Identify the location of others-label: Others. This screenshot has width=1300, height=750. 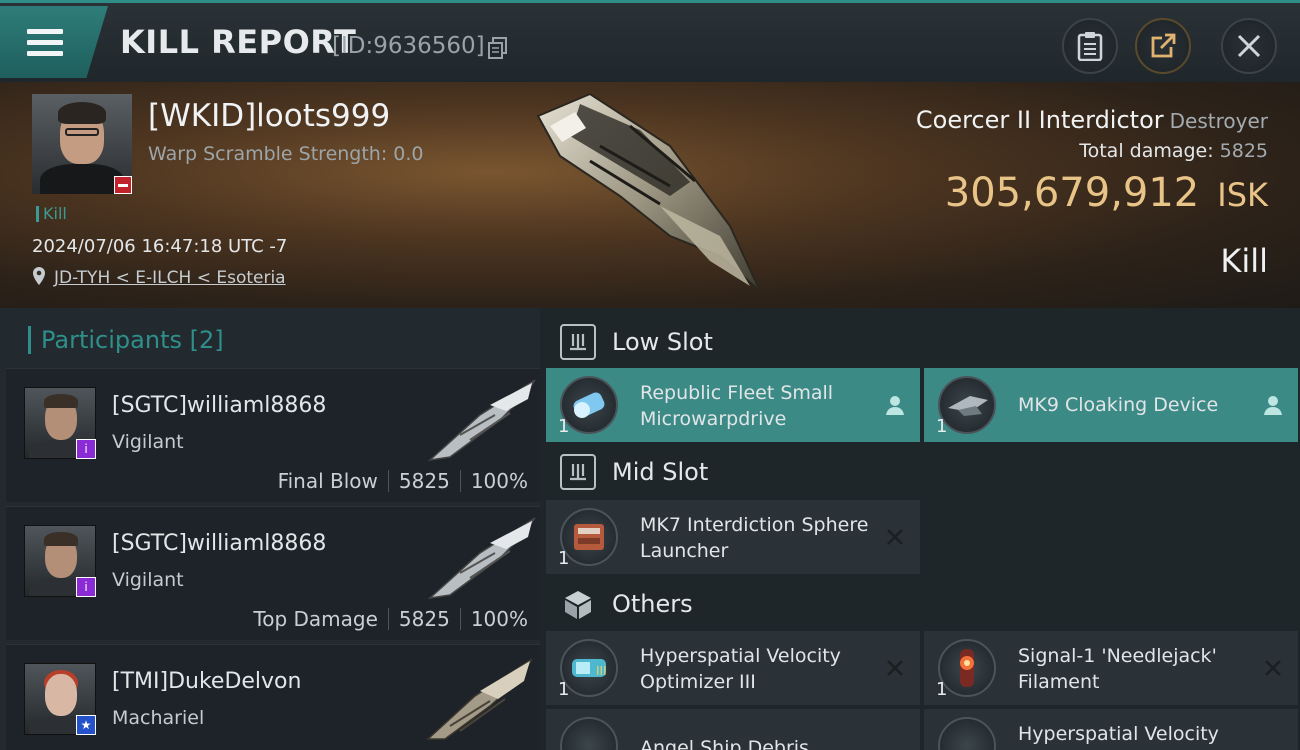
(652, 604).